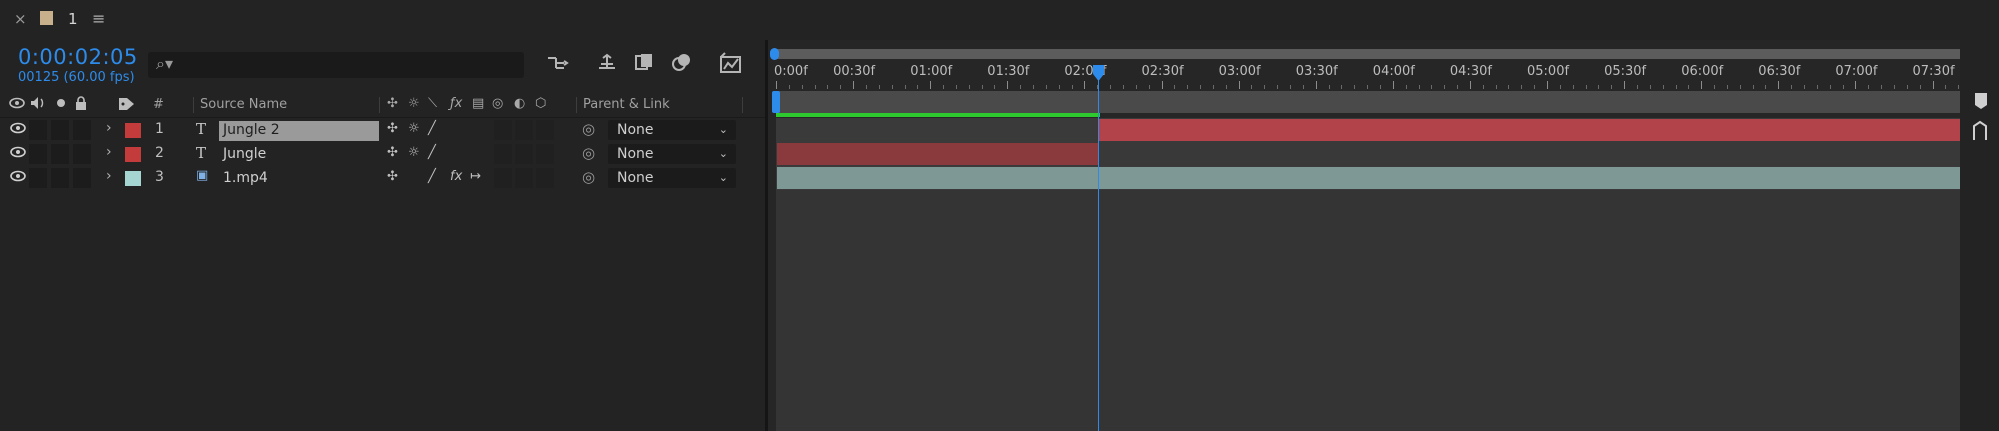  I want to click on comp-button-icon, so click(1981, 131).